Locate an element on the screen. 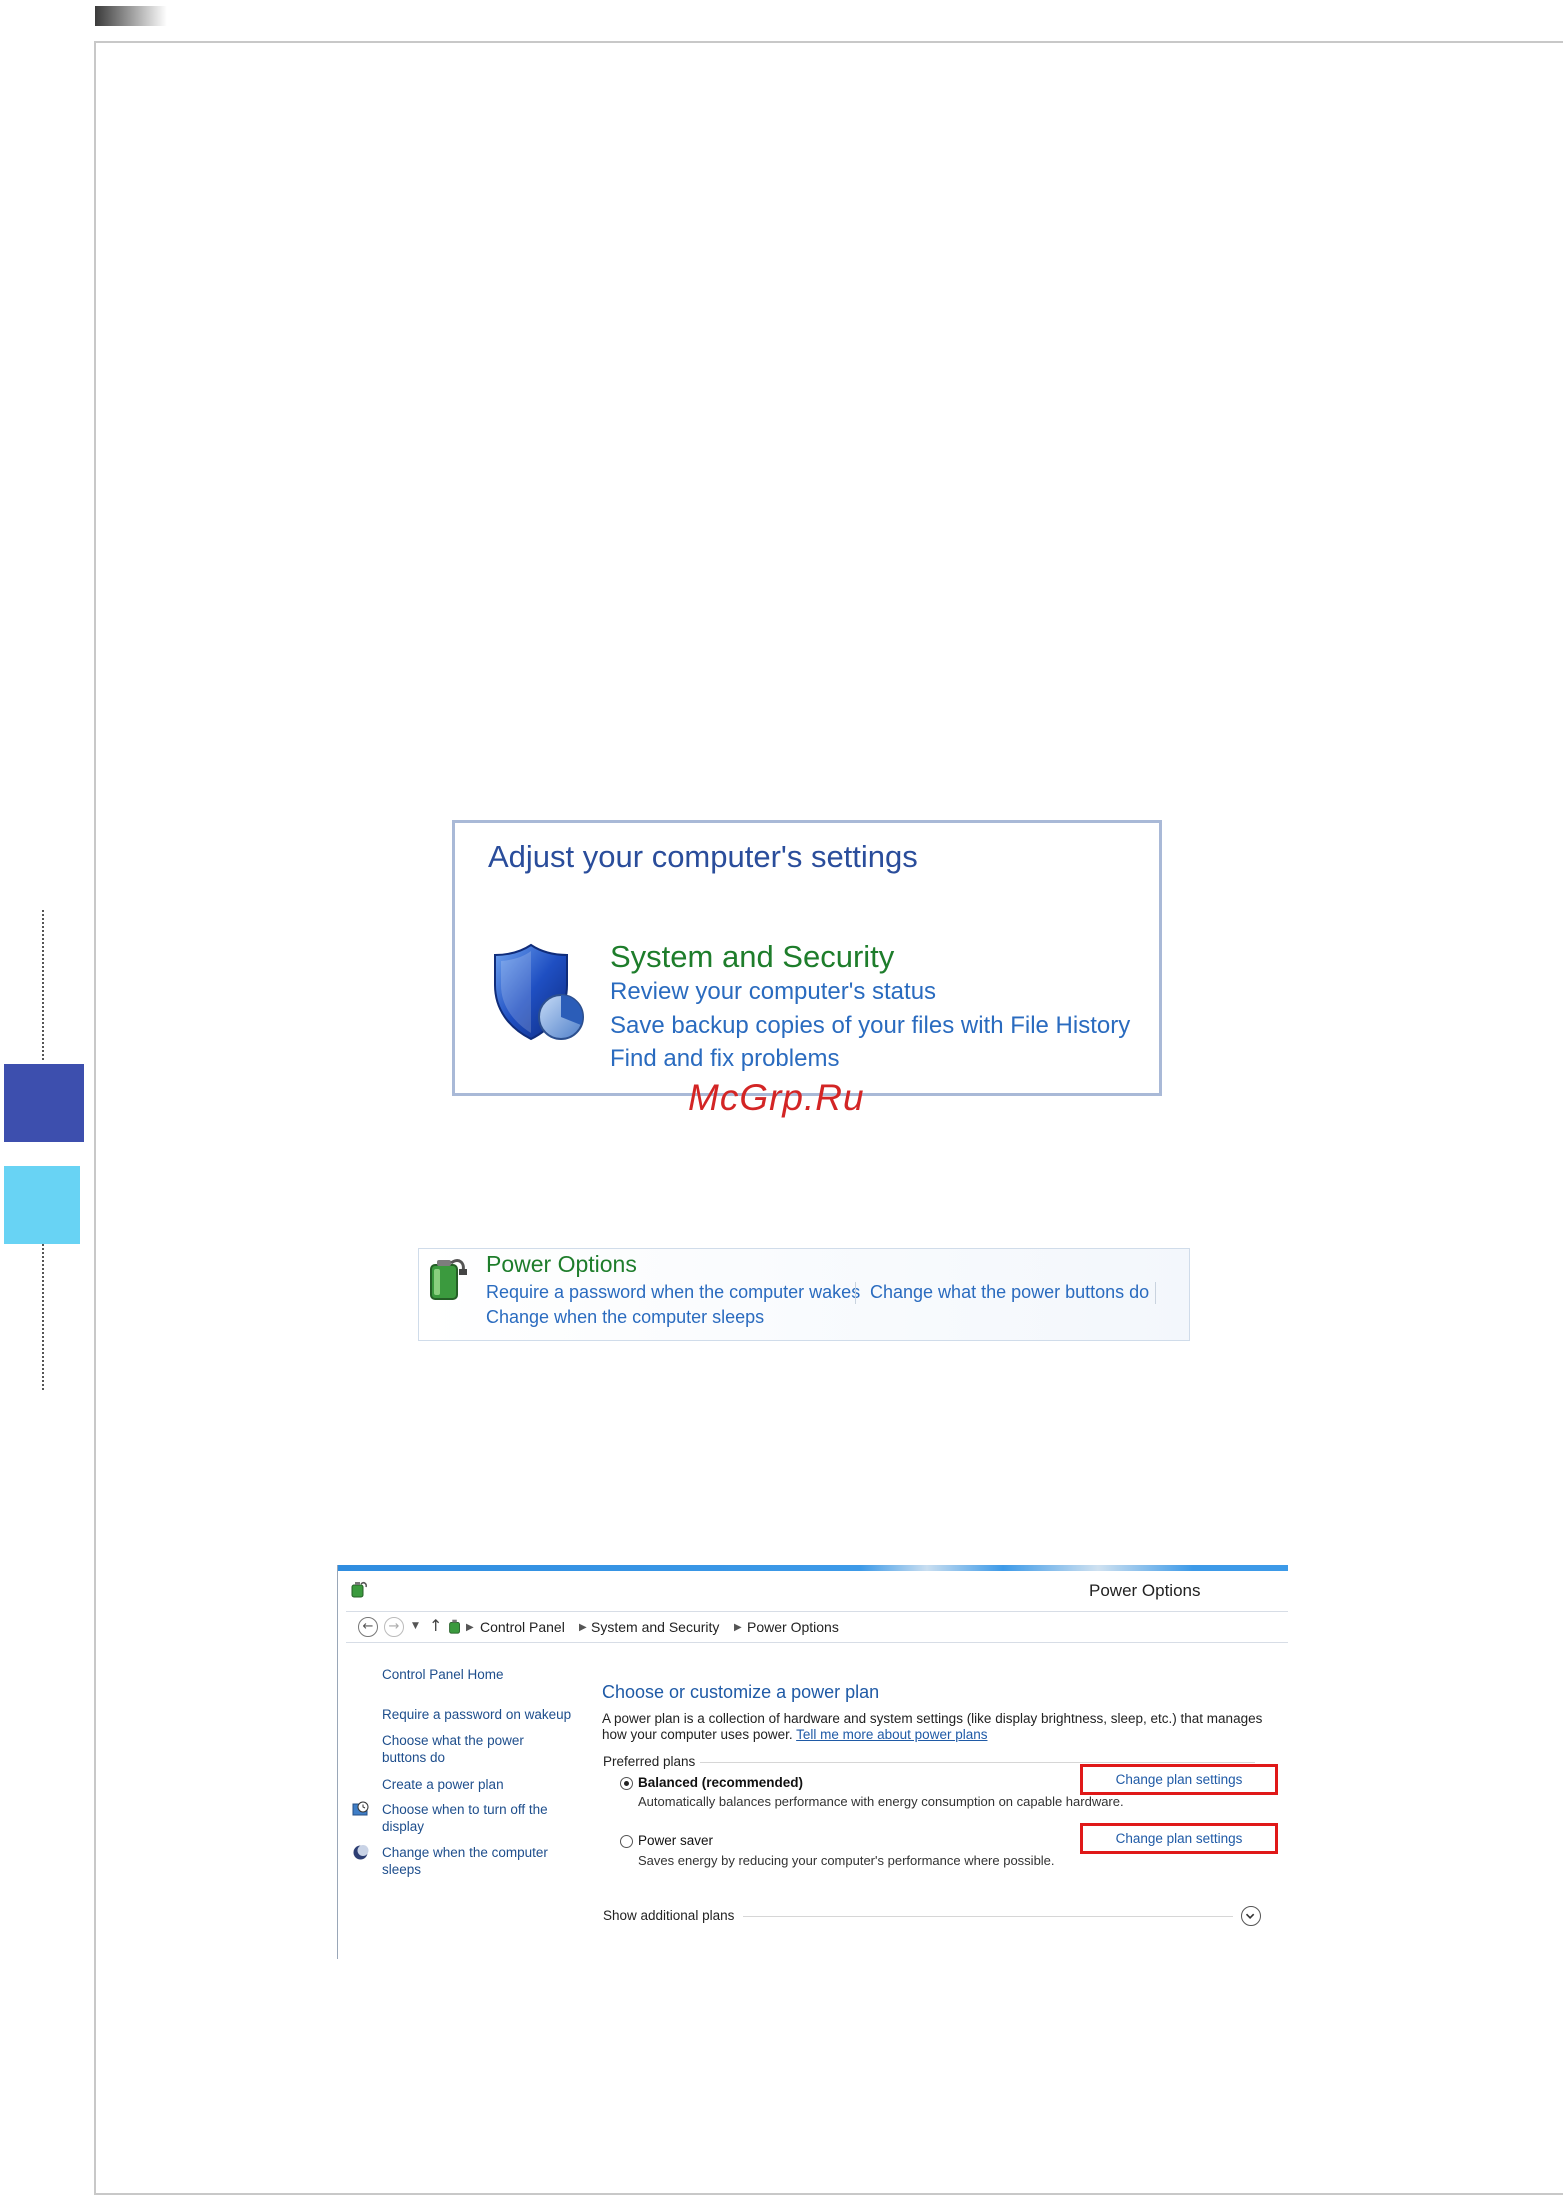 This screenshot has height=2201, width=1563. settings-panel-title: Adjust your computer's settings is located at coordinates (703, 856).